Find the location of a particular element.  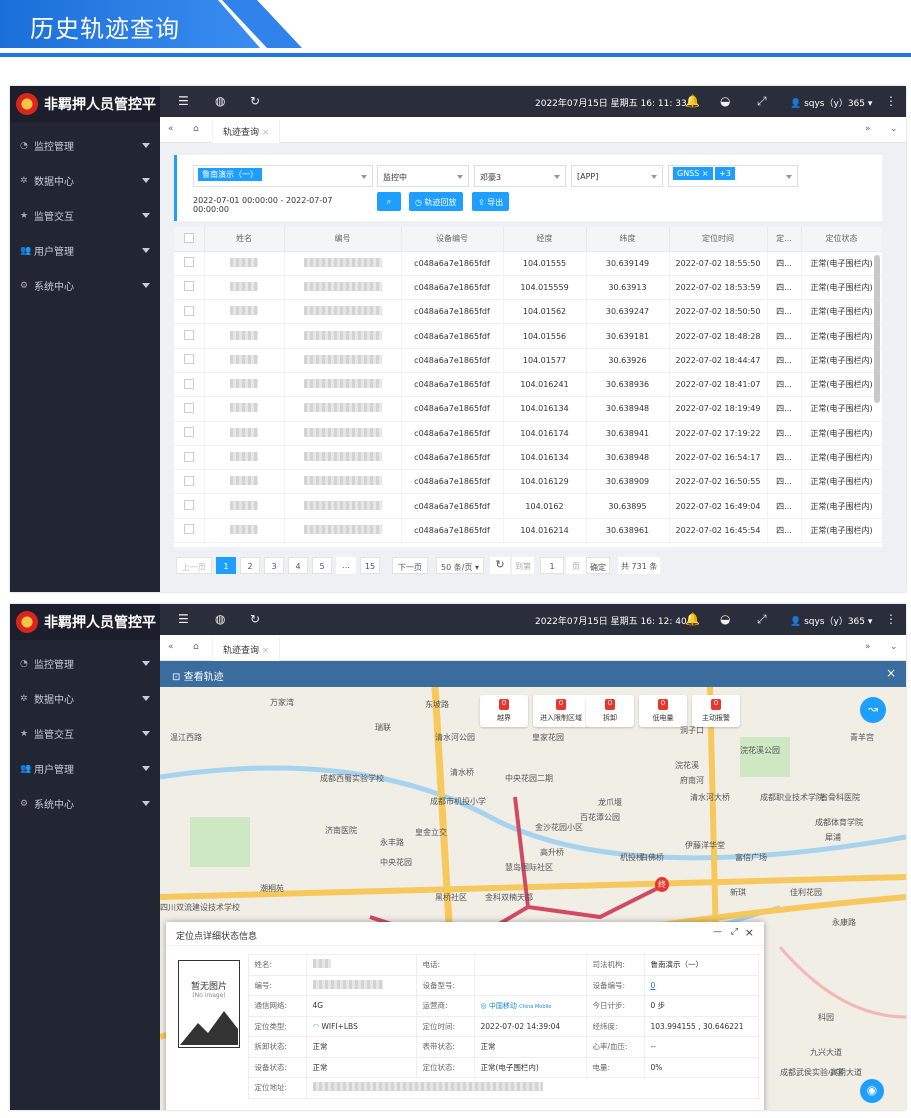

alert-filter-4: 0 主动报警 is located at coordinates (716, 711).